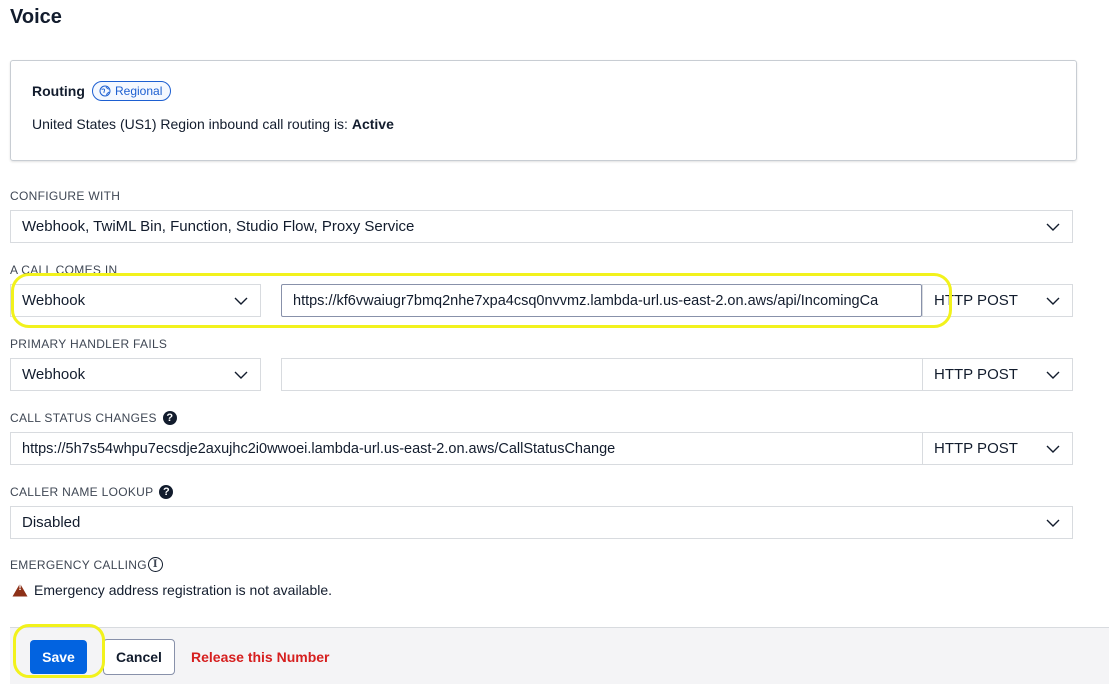 The height and width of the screenshot is (684, 1109). What do you see at coordinates (58, 657) in the screenshot?
I see `save-button: Save` at bounding box center [58, 657].